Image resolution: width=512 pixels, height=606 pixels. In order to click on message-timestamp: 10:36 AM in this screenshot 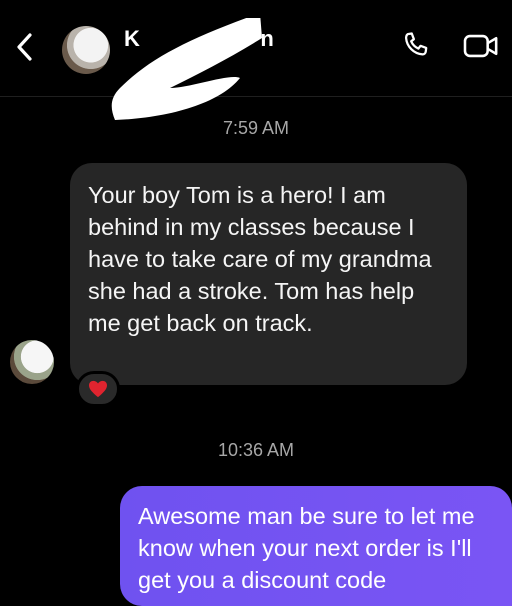, I will do `click(256, 450)`.